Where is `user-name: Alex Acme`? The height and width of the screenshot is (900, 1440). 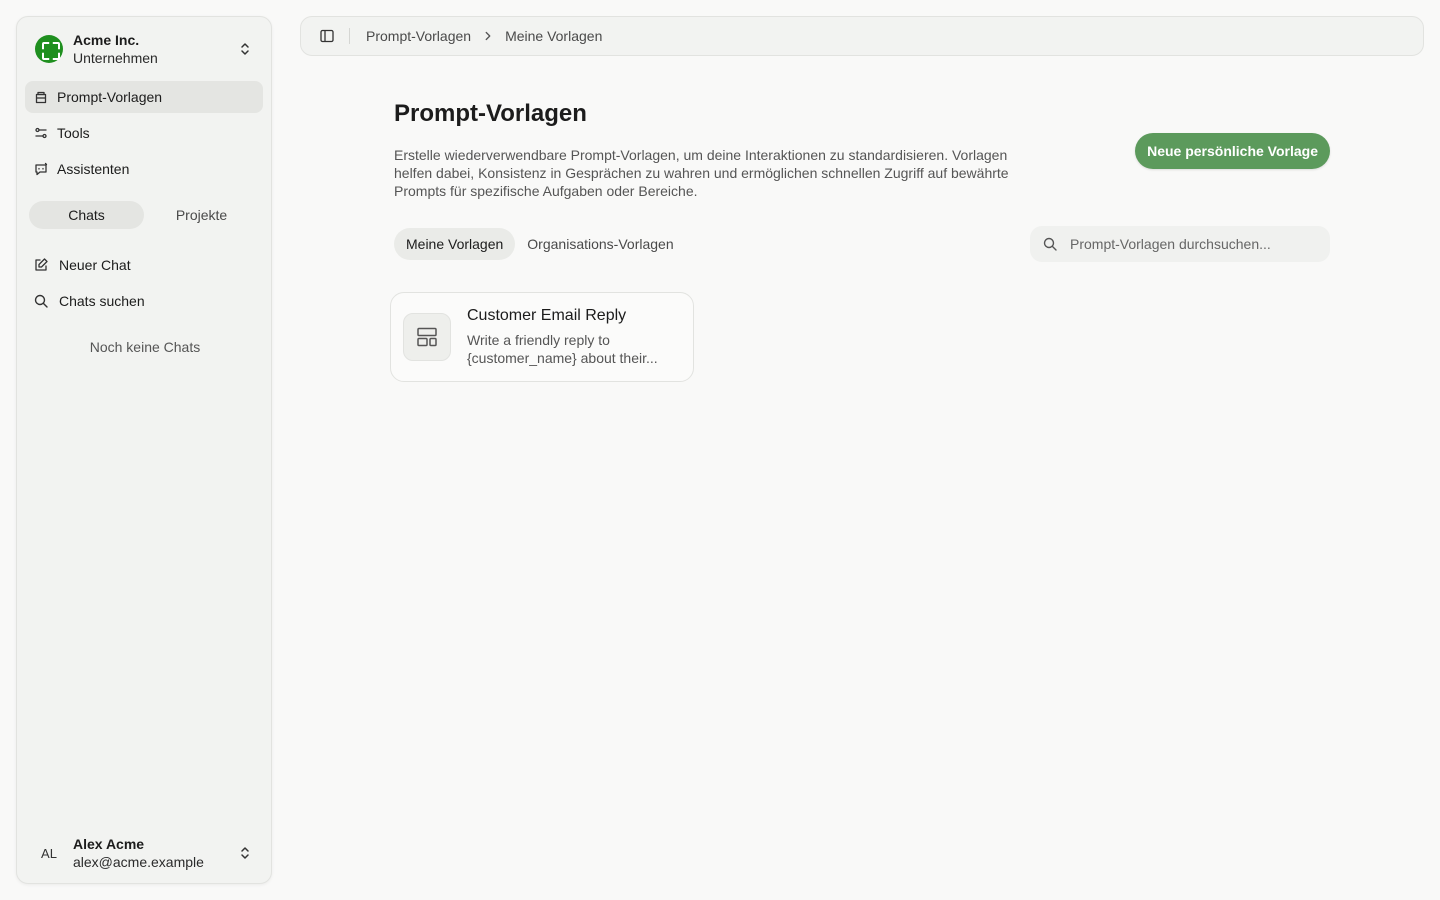
user-name: Alex Acme is located at coordinates (109, 844).